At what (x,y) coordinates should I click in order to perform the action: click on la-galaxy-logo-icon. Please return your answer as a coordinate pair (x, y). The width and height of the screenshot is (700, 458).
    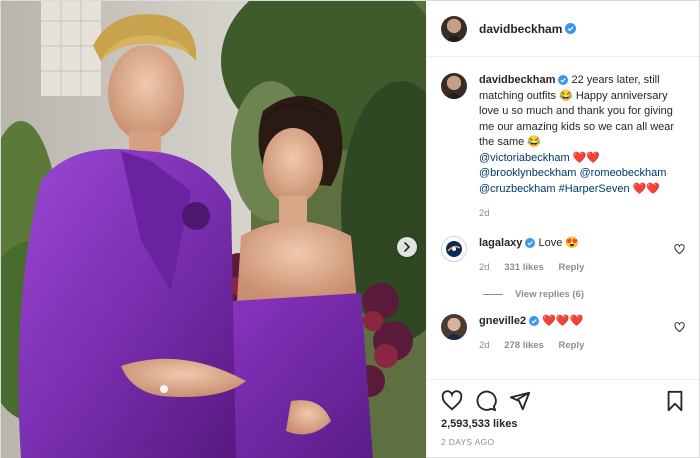
    Looking at the image, I should click on (454, 248).